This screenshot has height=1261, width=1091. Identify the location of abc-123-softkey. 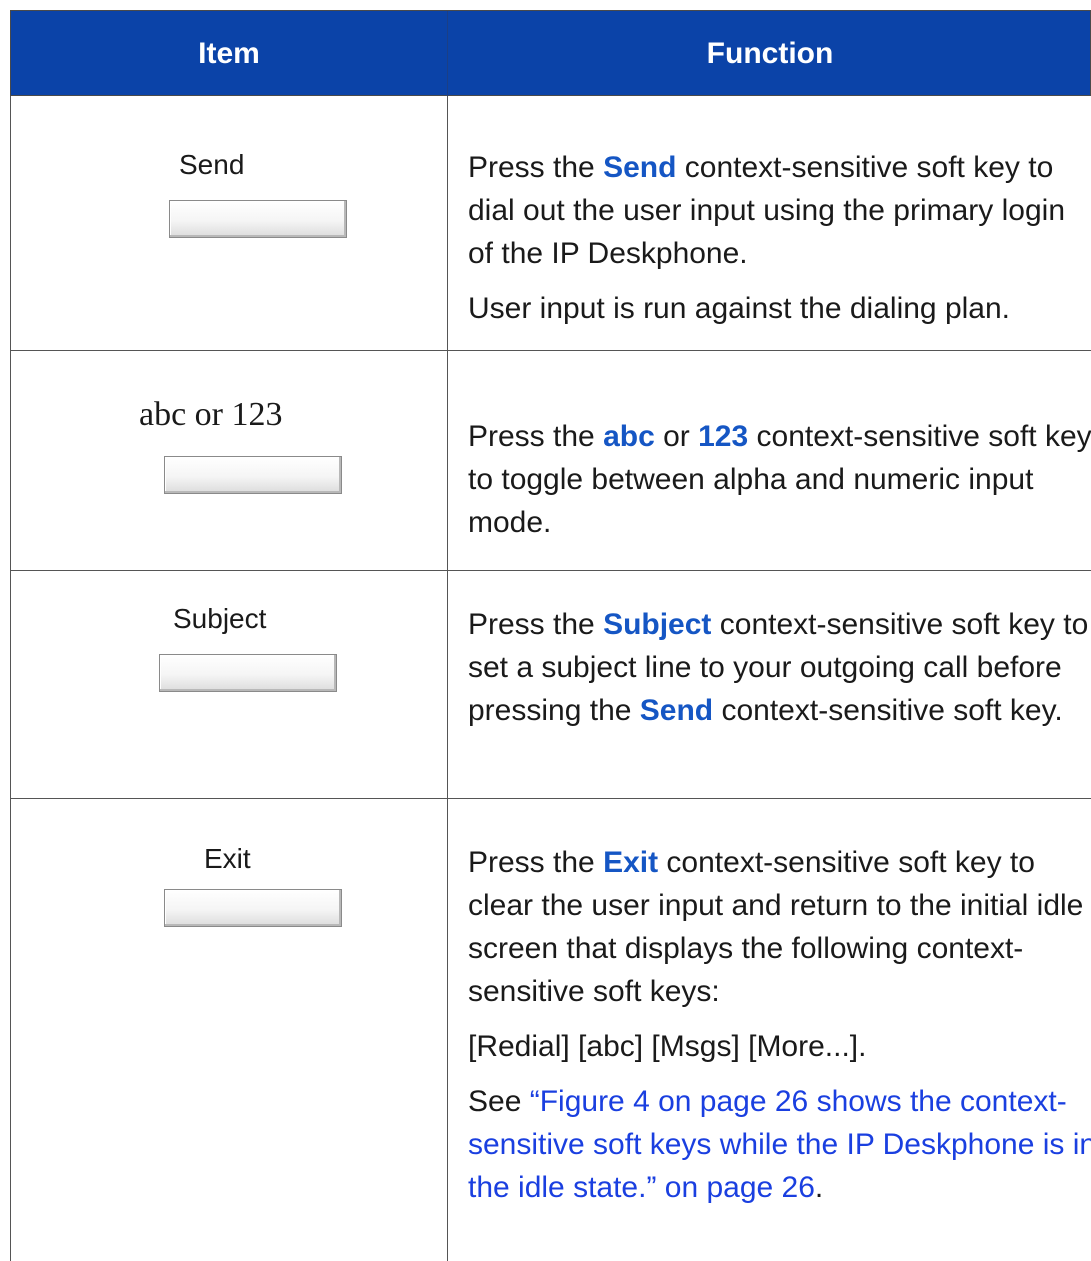
(253, 475).